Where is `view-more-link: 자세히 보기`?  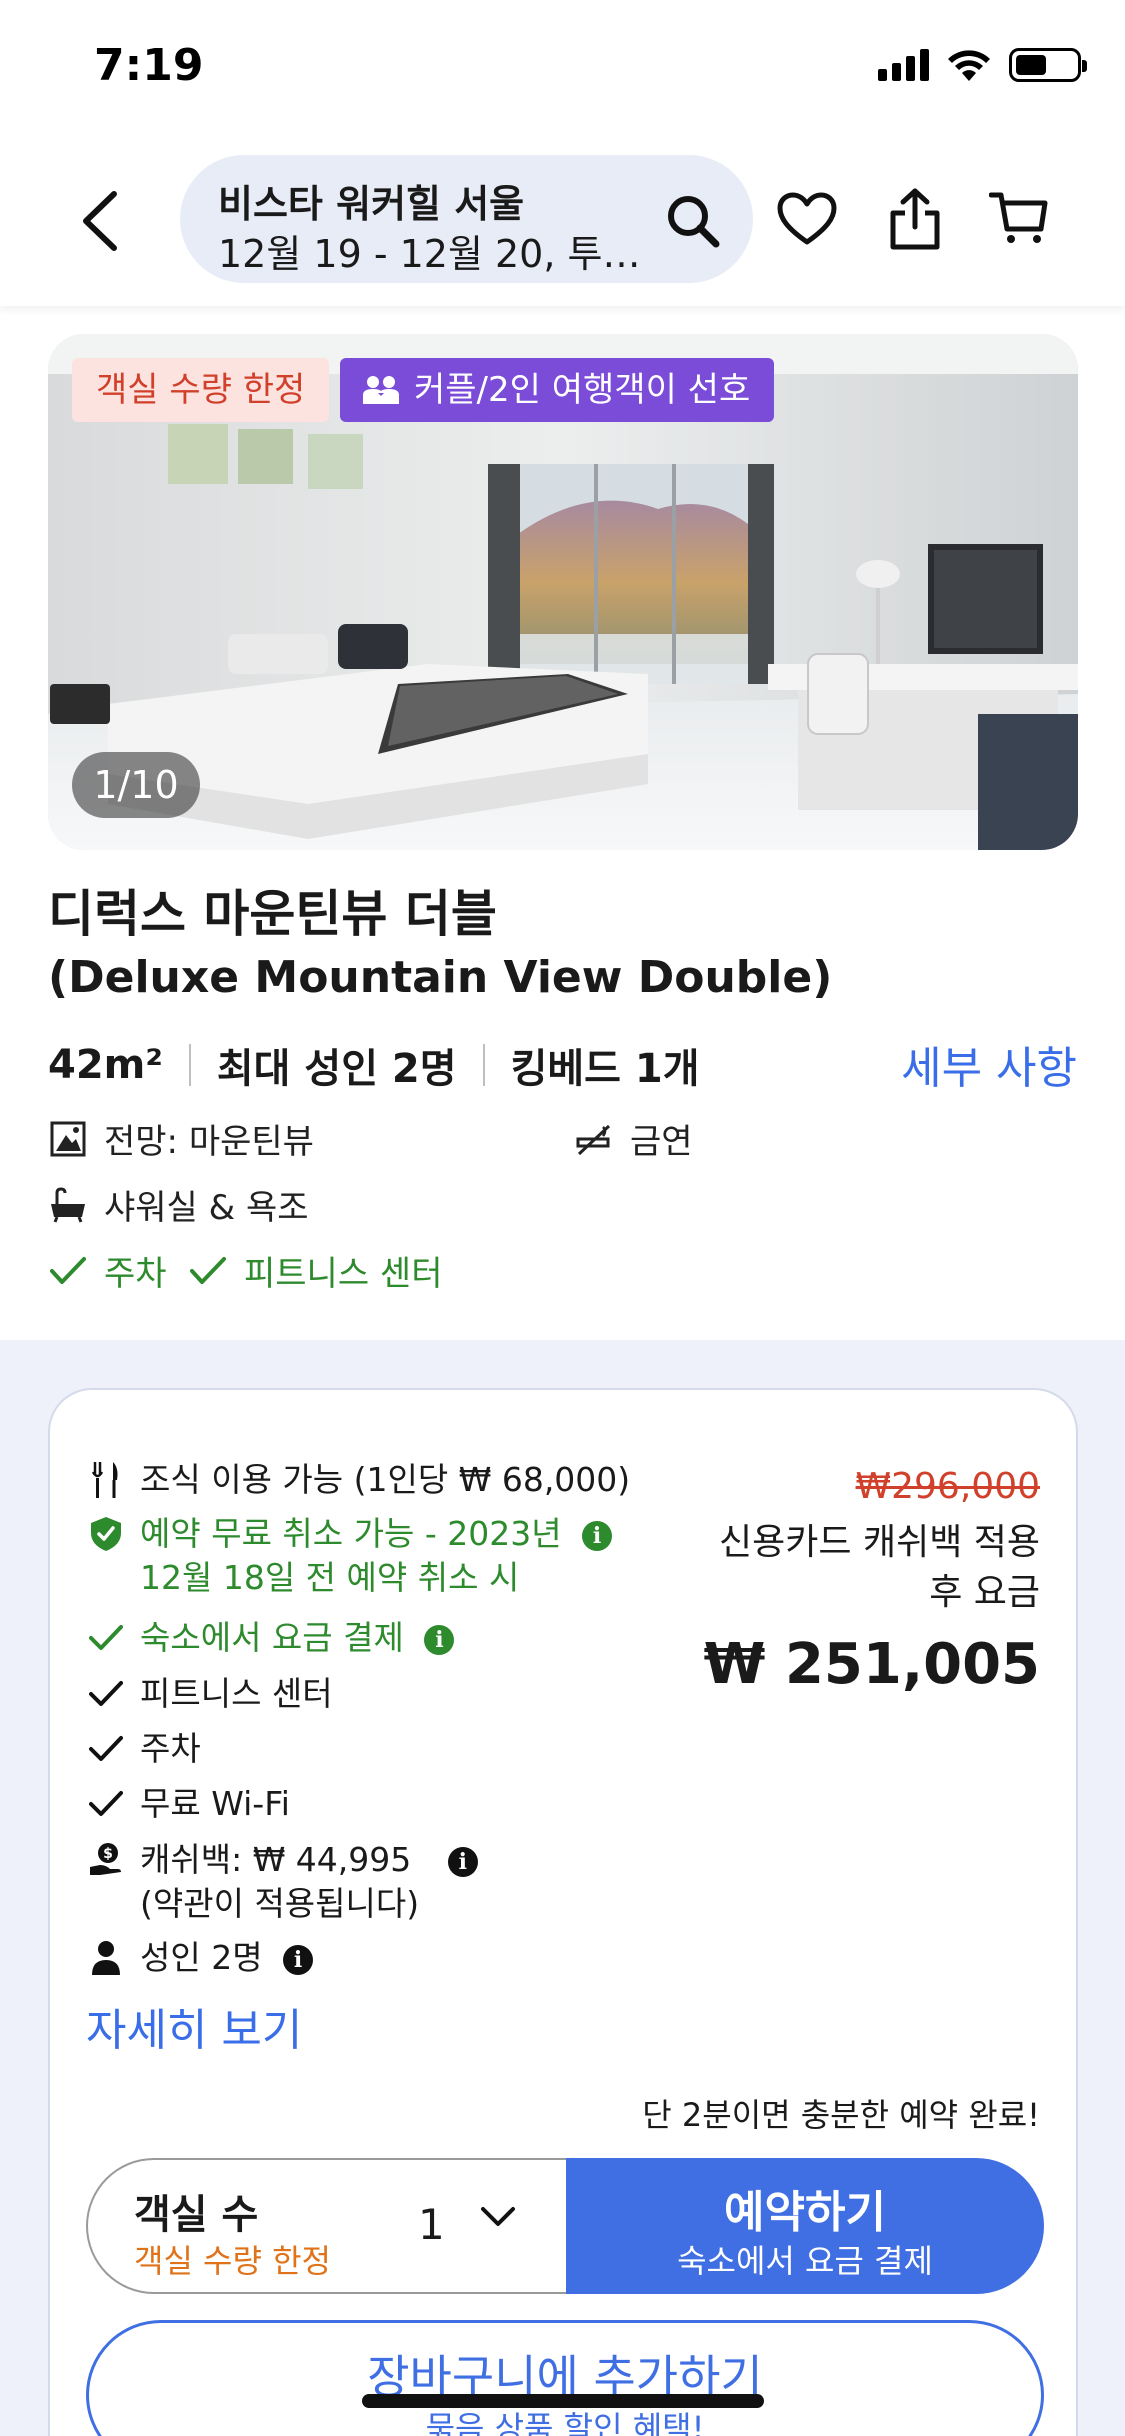 view-more-link: 자세히 보기 is located at coordinates (194, 2026).